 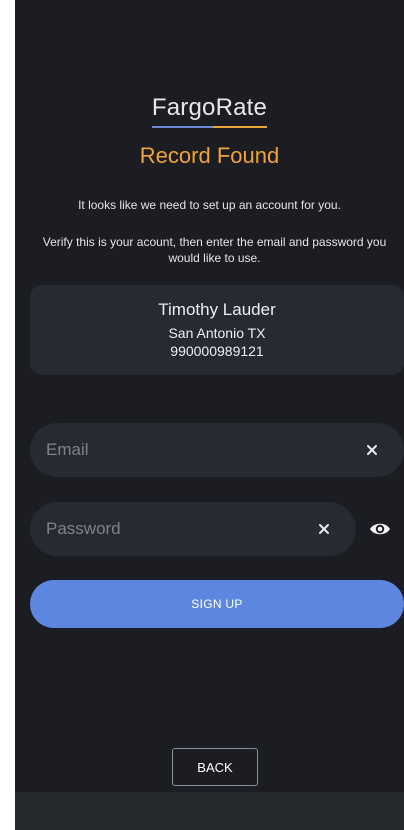 I want to click on logo-wordmark: FargoRate, so click(x=209, y=111).